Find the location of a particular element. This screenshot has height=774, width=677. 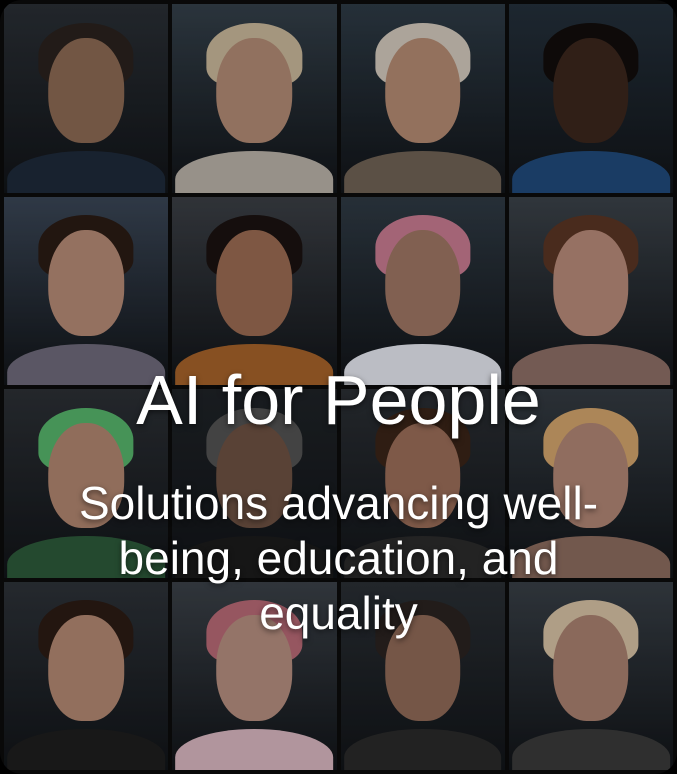

hero-title: AI for People is located at coordinates (338, 400).